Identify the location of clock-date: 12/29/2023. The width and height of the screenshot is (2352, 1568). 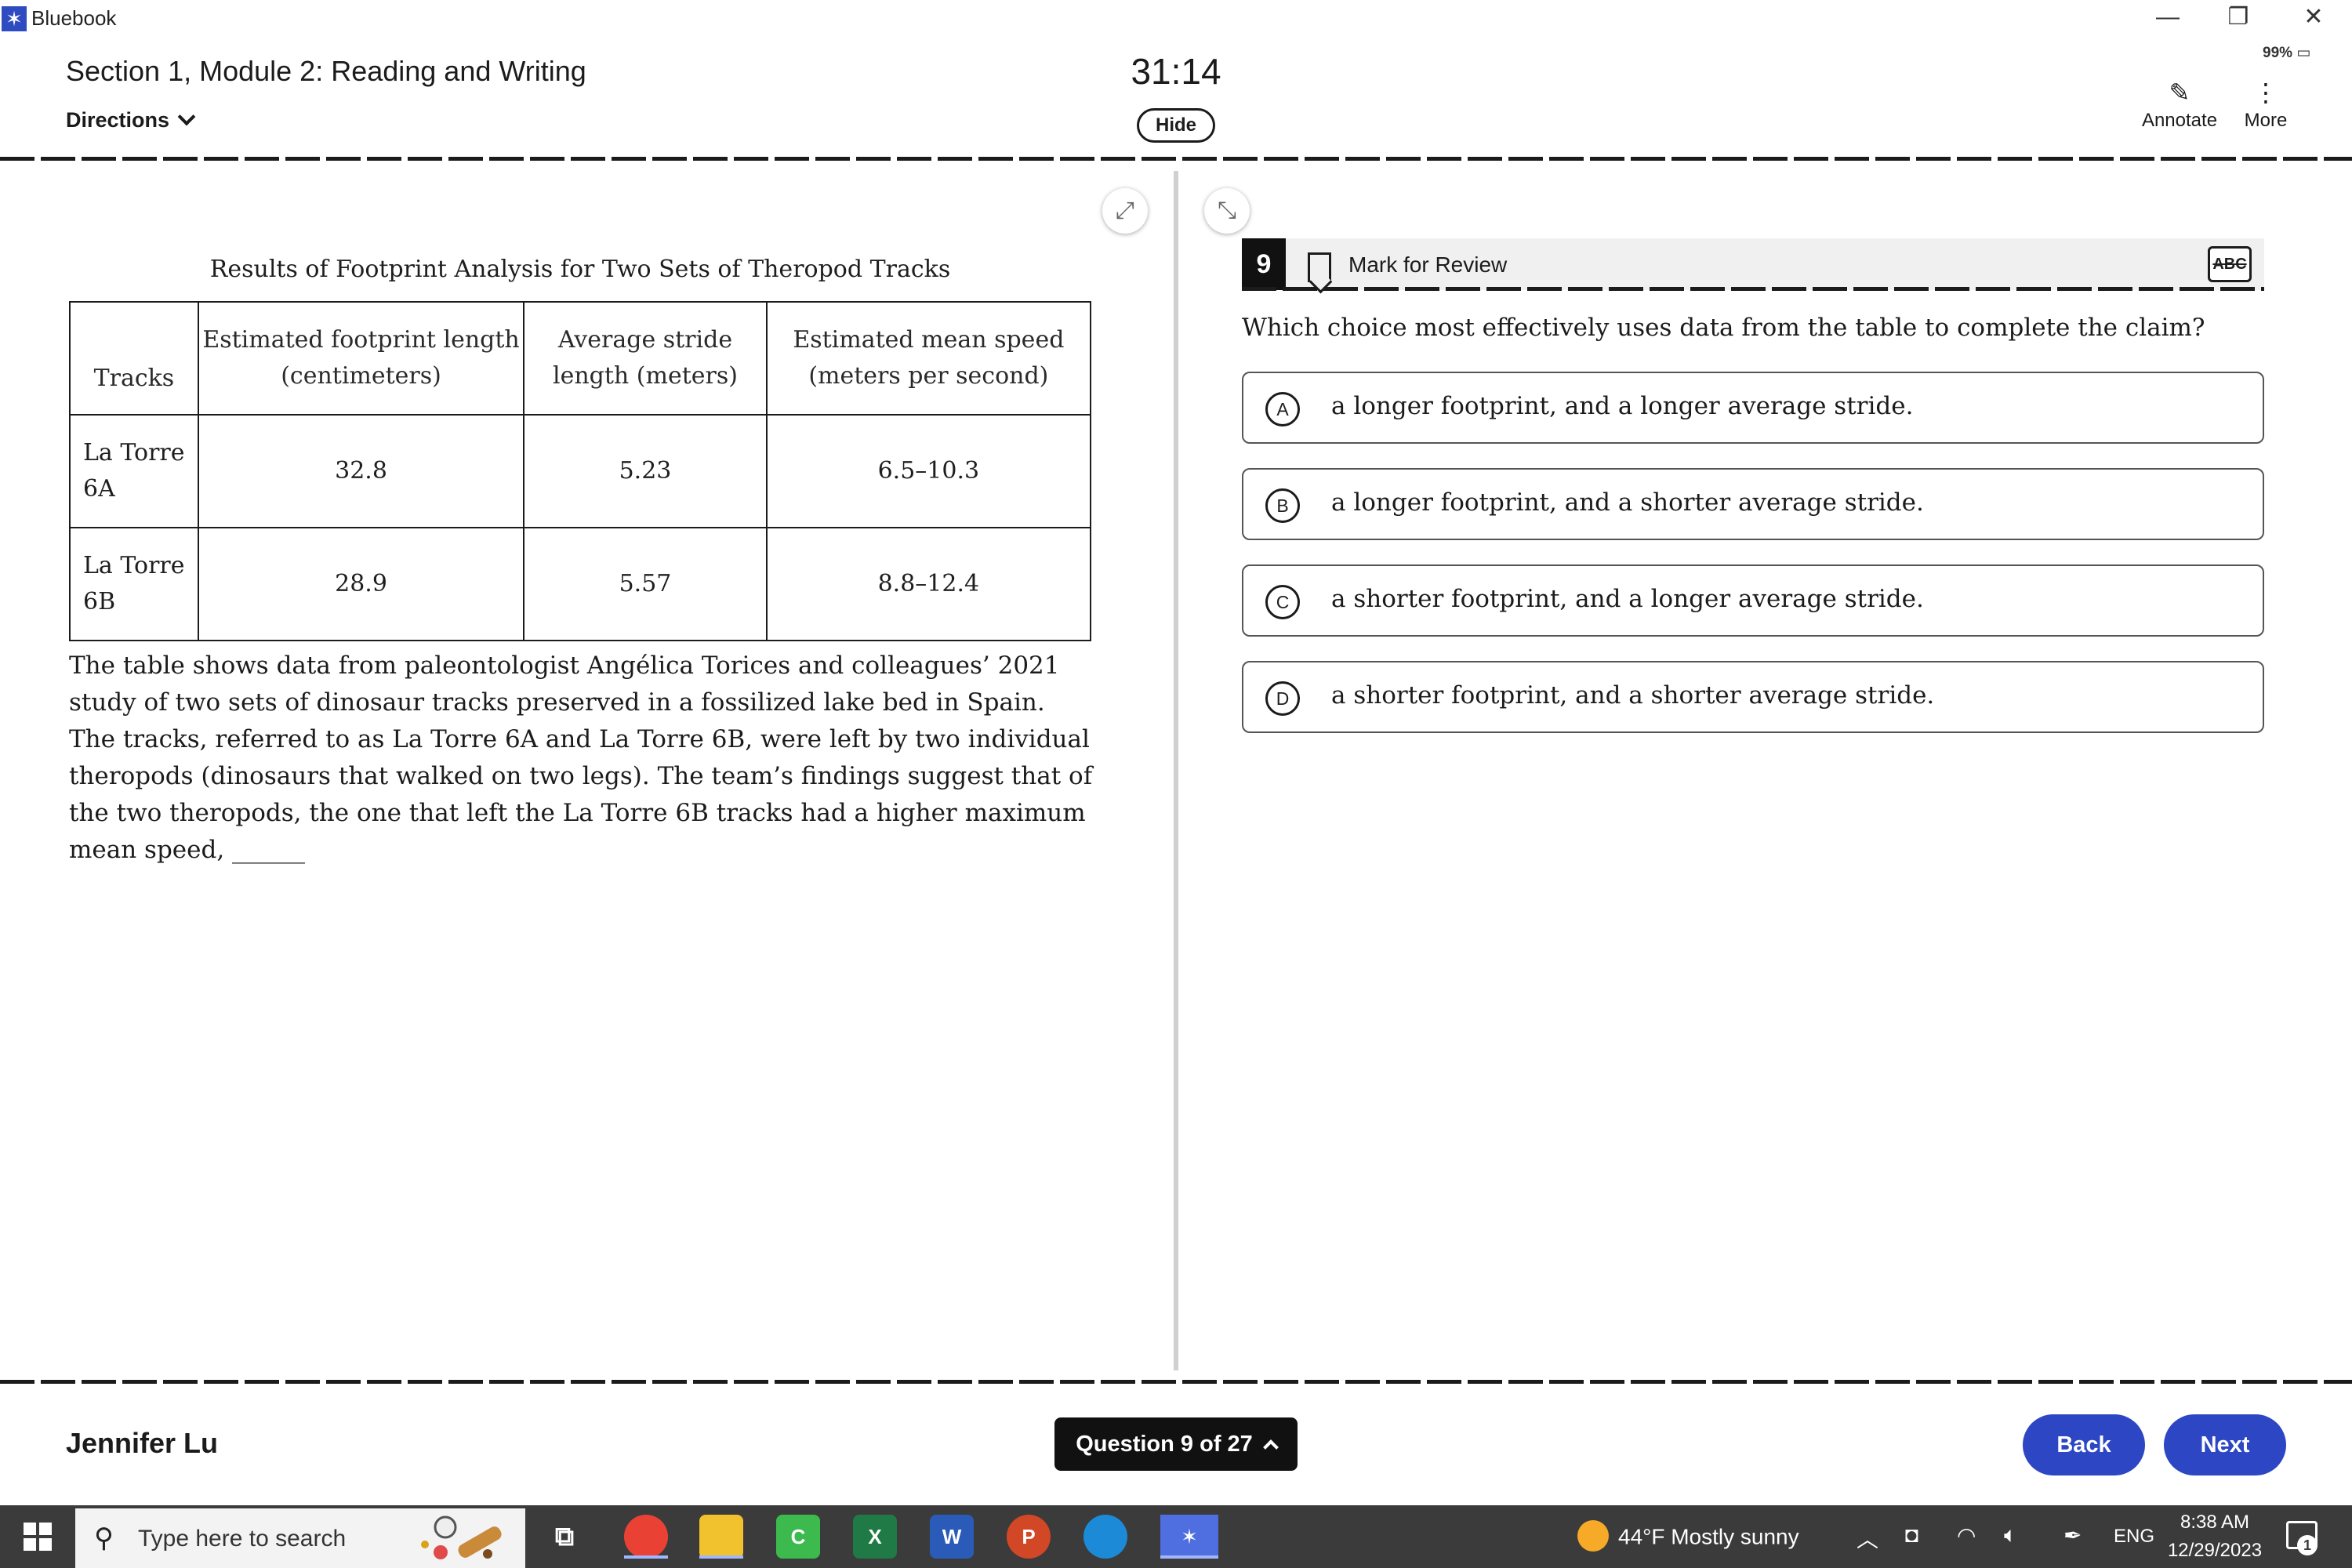
(2215, 1551).